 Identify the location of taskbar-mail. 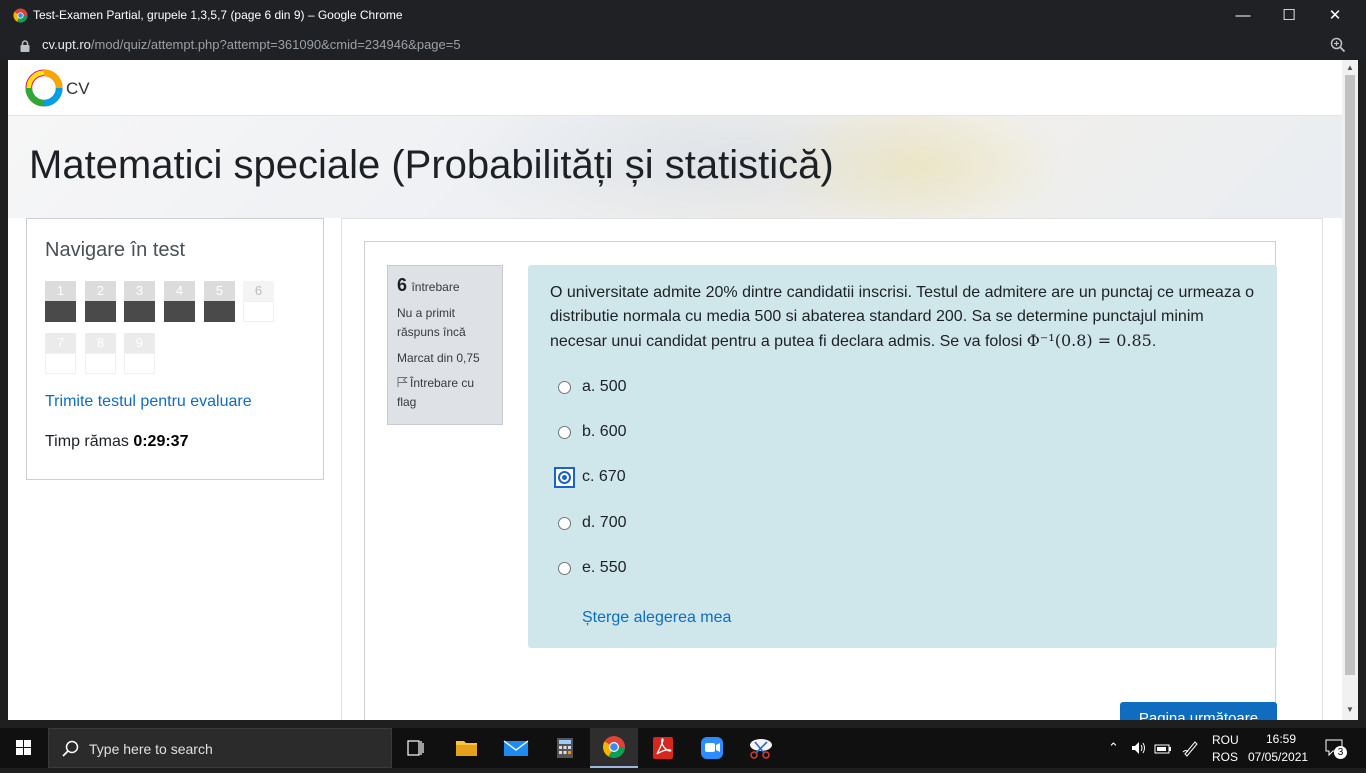
(516, 748).